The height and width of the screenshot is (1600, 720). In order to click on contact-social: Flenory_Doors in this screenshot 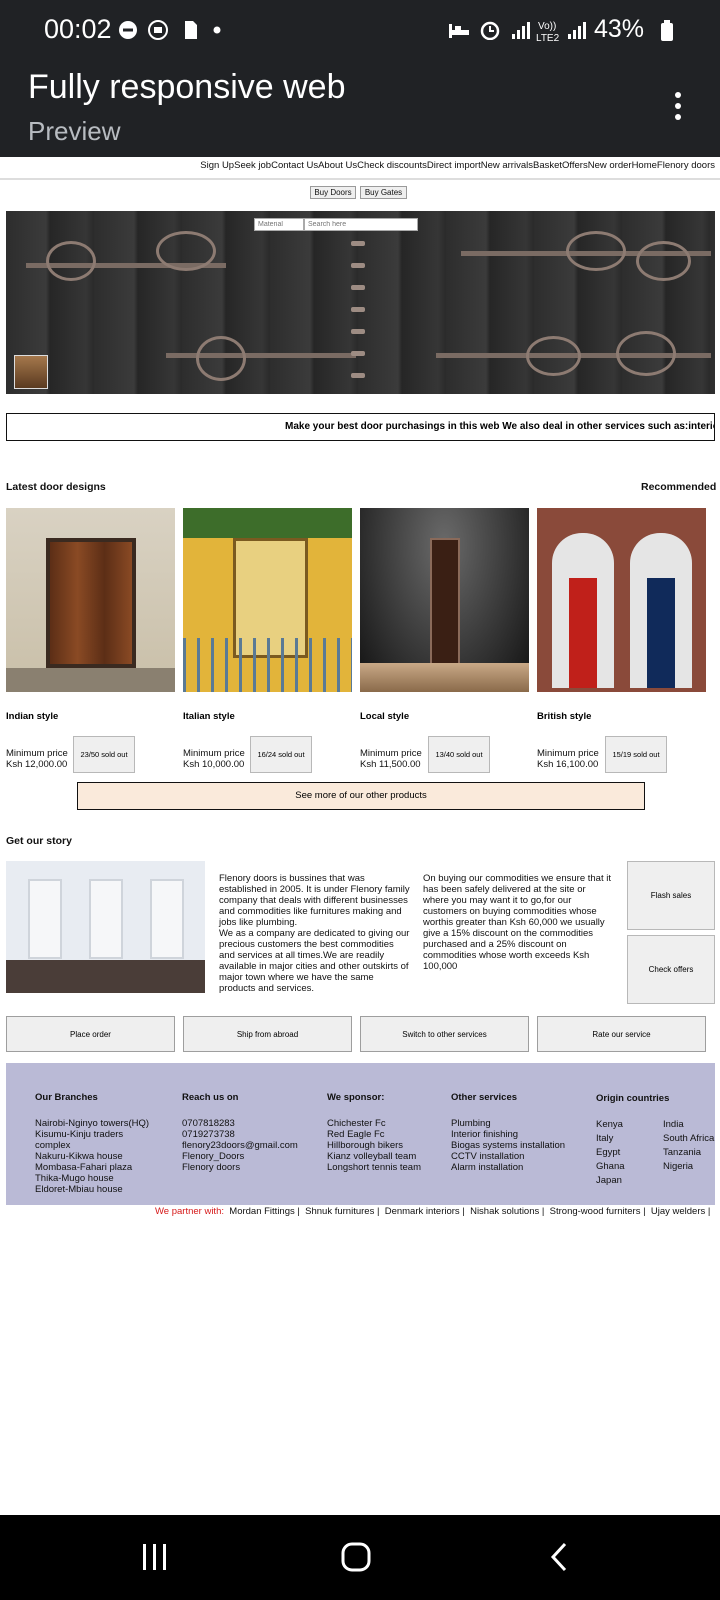, I will do `click(247, 1156)`.